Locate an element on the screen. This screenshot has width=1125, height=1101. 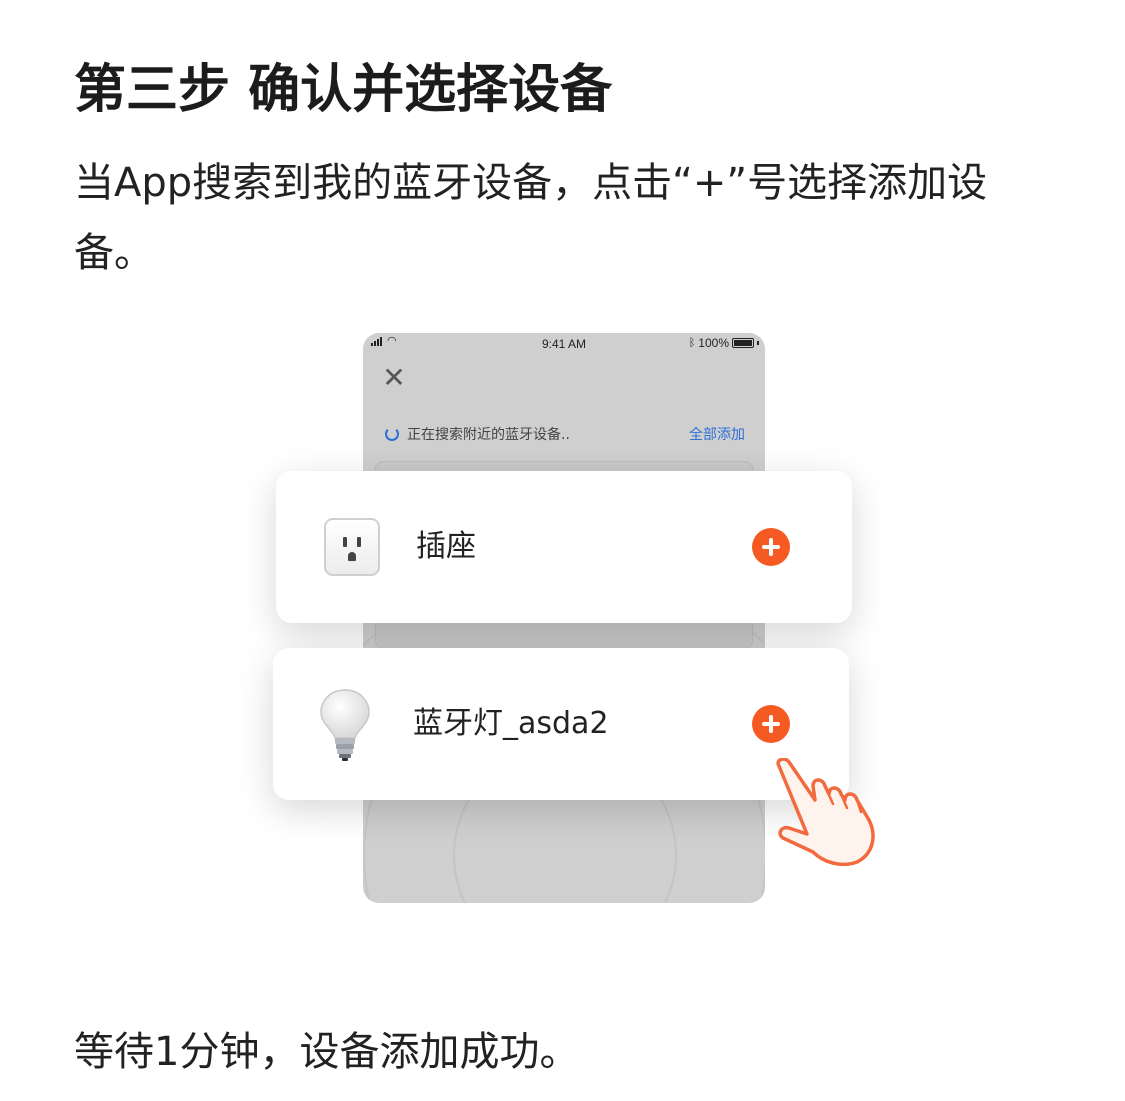
step-title: 第三步 确认并选择设备 is located at coordinates (343, 90).